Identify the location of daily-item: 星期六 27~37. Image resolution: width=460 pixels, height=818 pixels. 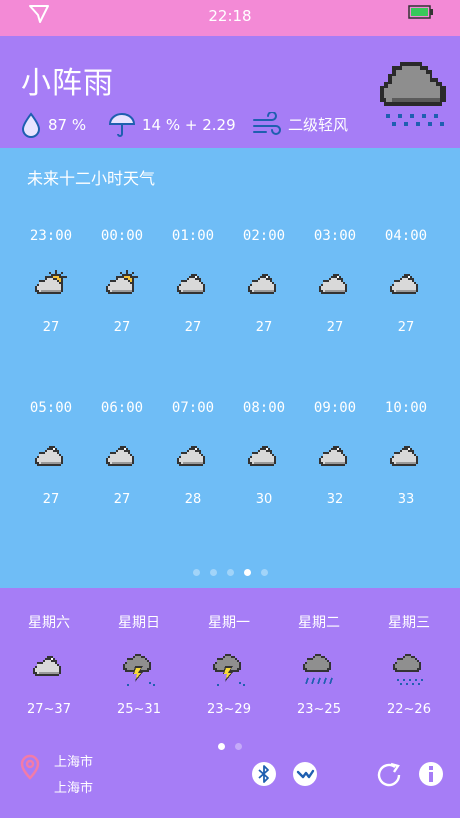
(49, 664).